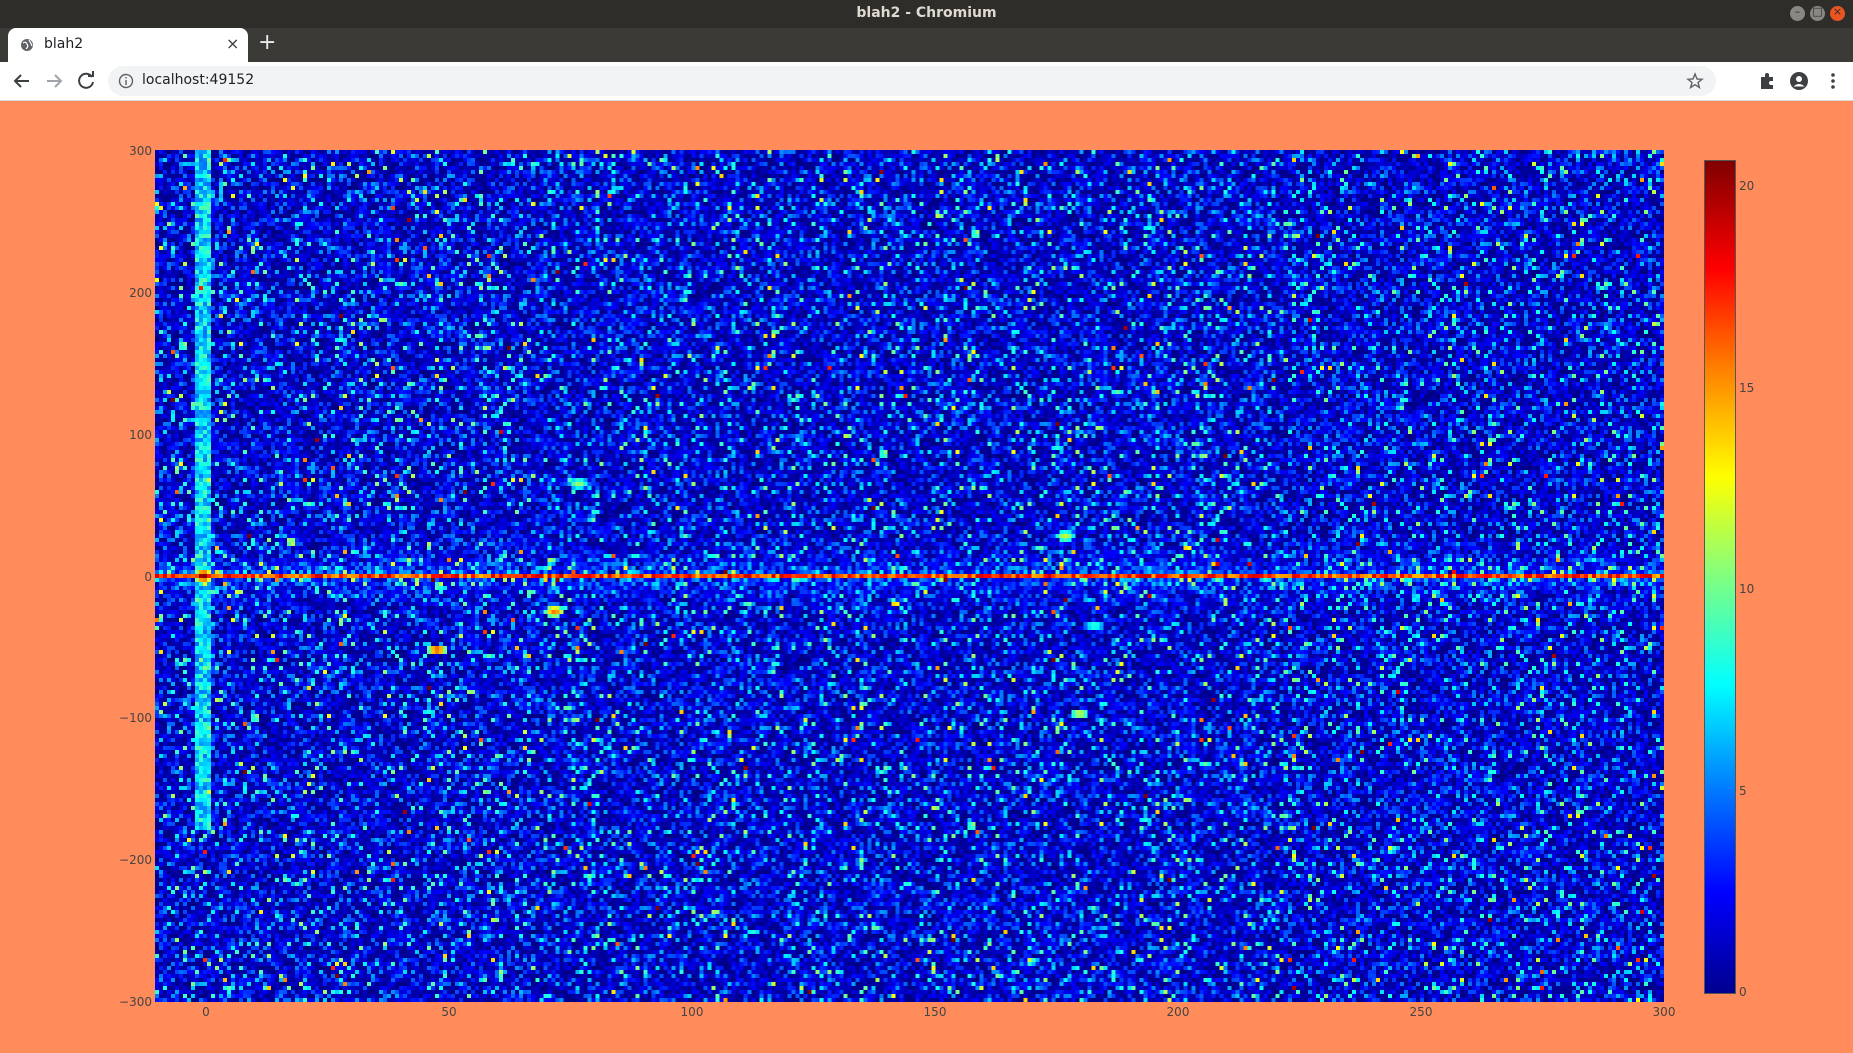  What do you see at coordinates (64, 44) in the screenshot?
I see `tab-title: blah2` at bounding box center [64, 44].